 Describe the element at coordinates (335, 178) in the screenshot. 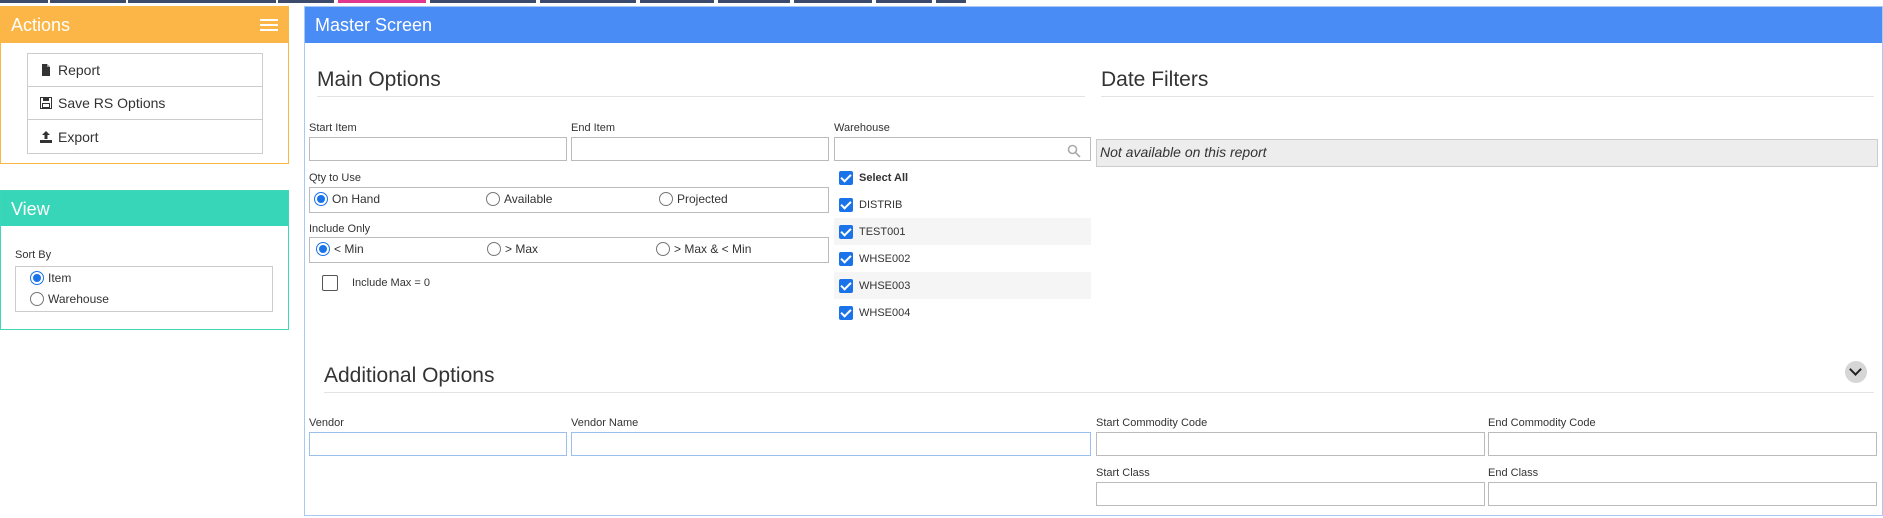

I see `qty-to-use-label: Qty to Use` at that location.